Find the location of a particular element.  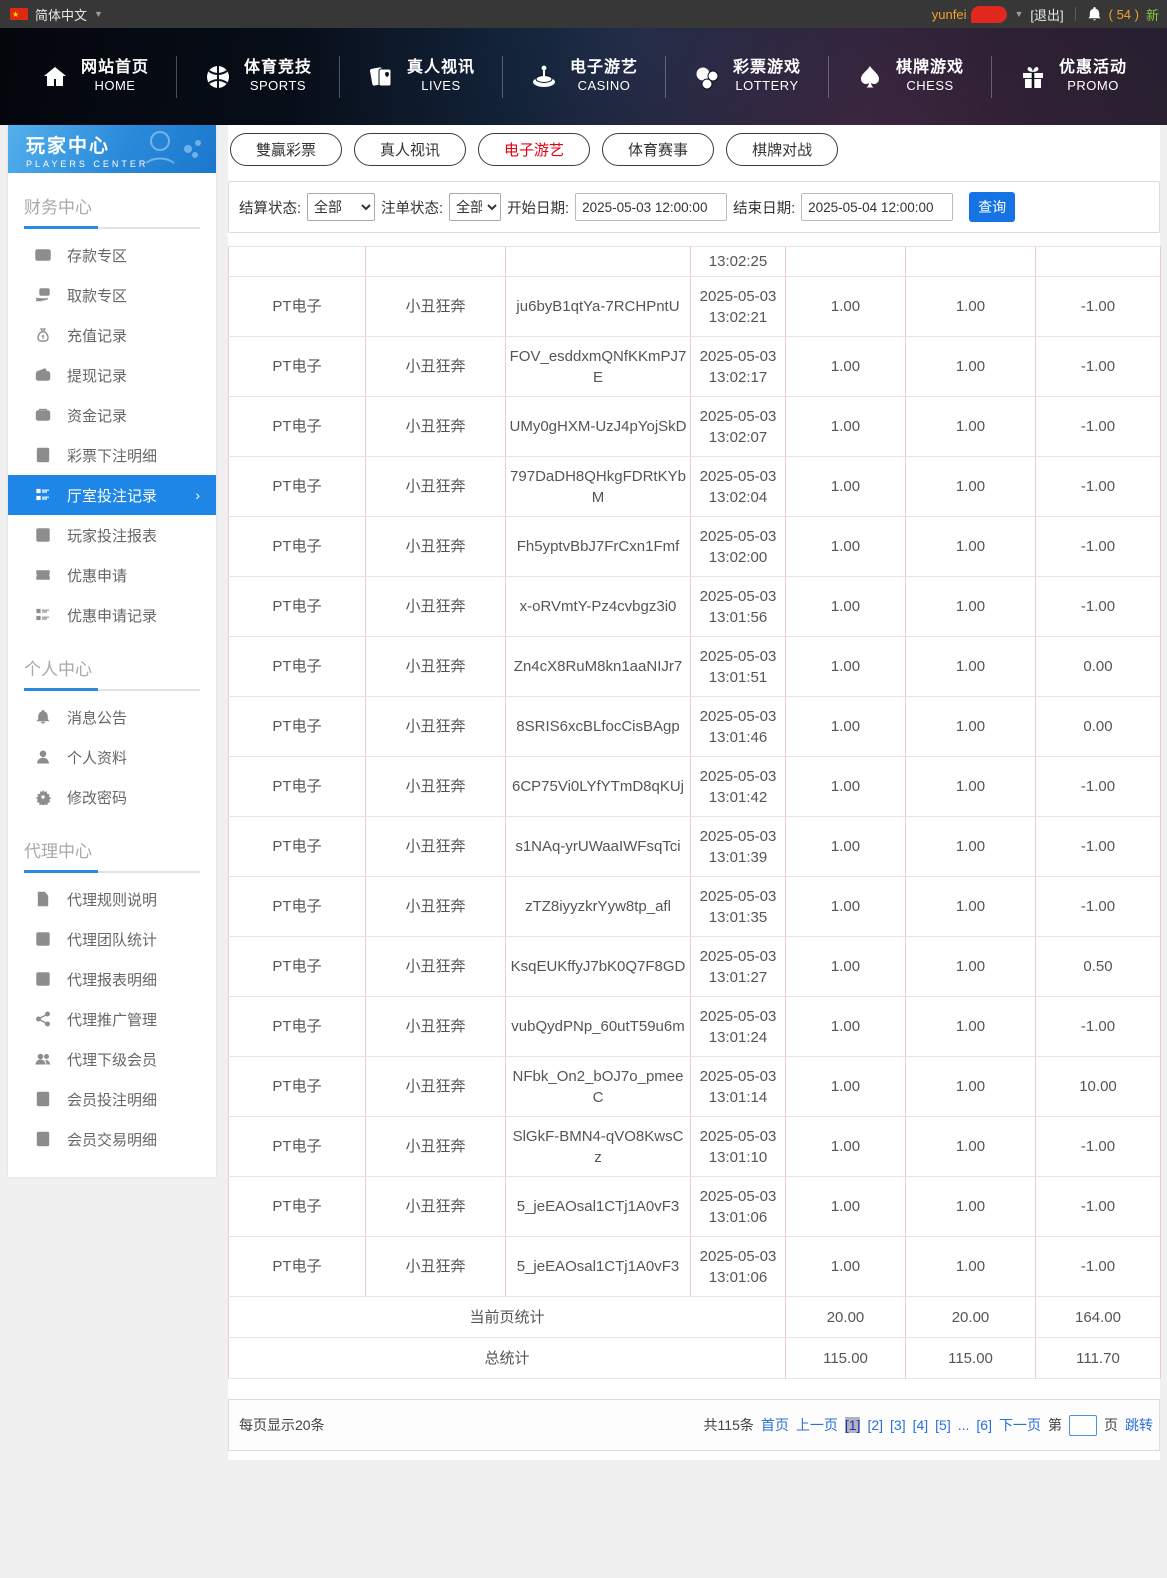

per-page-label: 每页显示20条 is located at coordinates (282, 1425).